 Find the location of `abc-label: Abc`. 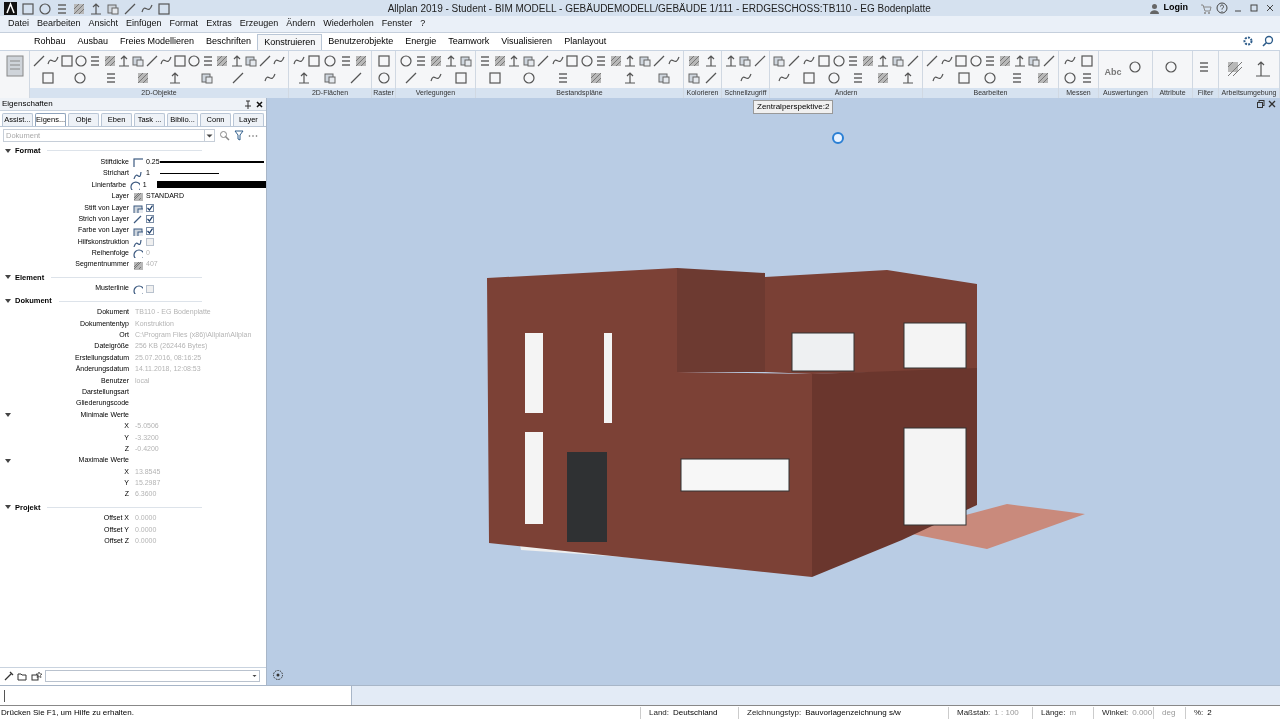

abc-label: Abc is located at coordinates (1113, 72).